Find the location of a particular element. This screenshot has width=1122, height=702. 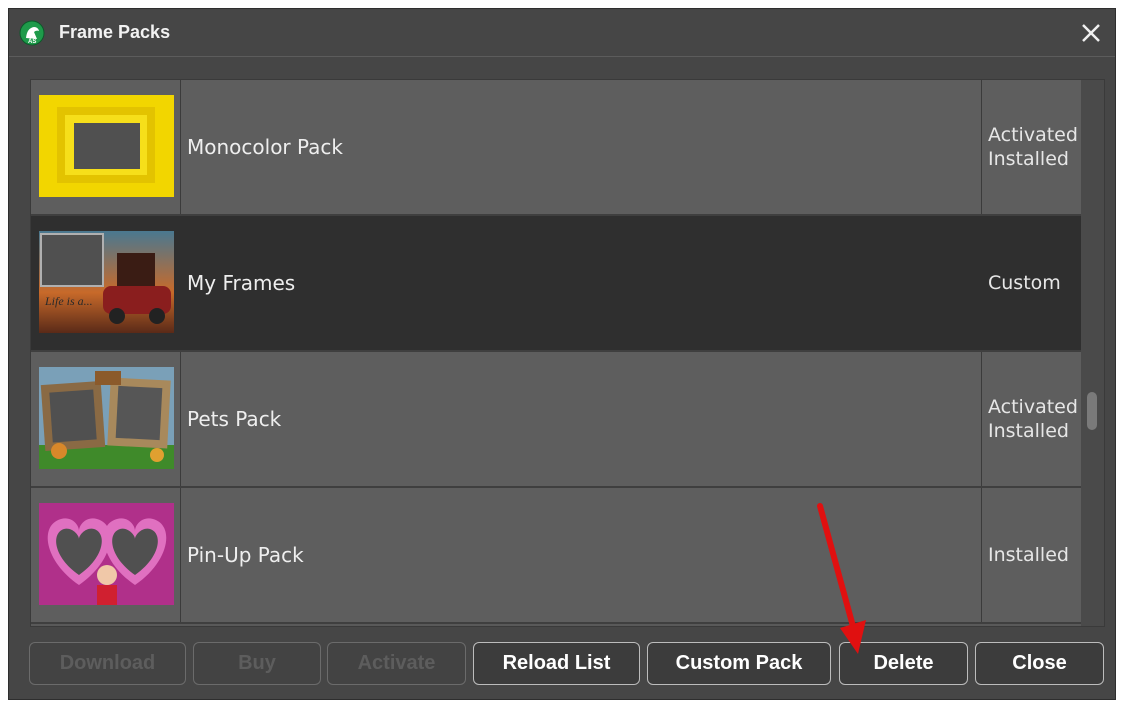

download-button: Download is located at coordinates (107, 663).